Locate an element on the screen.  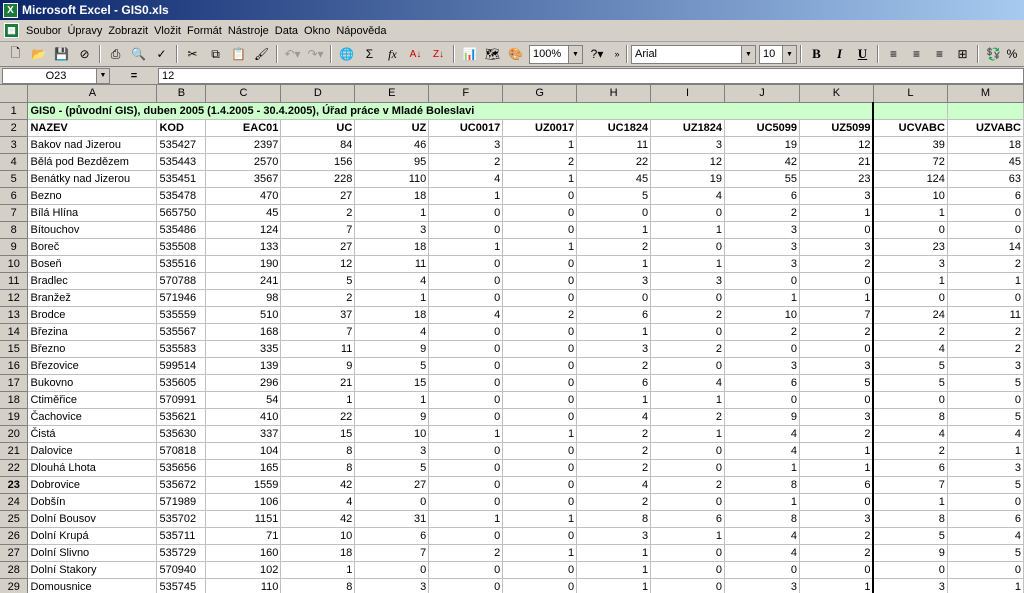
cell: 6 is located at coordinates (985, 519).